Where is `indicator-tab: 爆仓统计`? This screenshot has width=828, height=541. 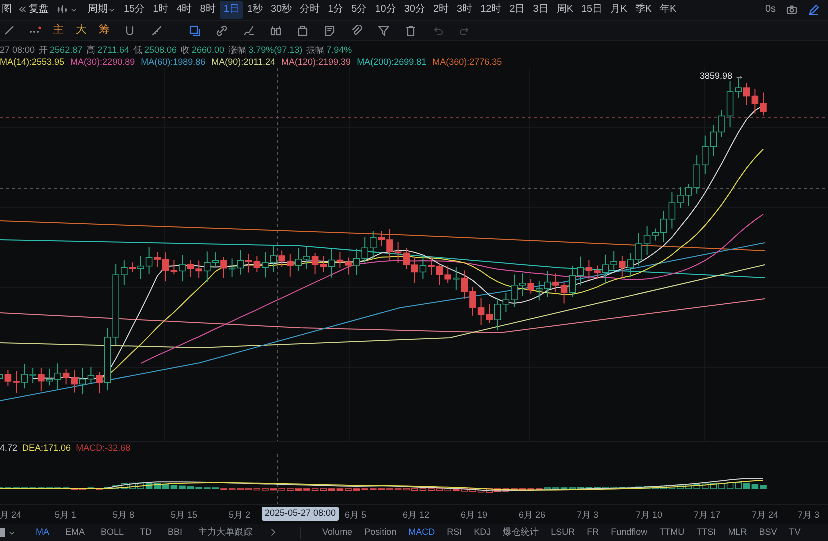
indicator-tab: 爆仓统计 is located at coordinates (521, 533).